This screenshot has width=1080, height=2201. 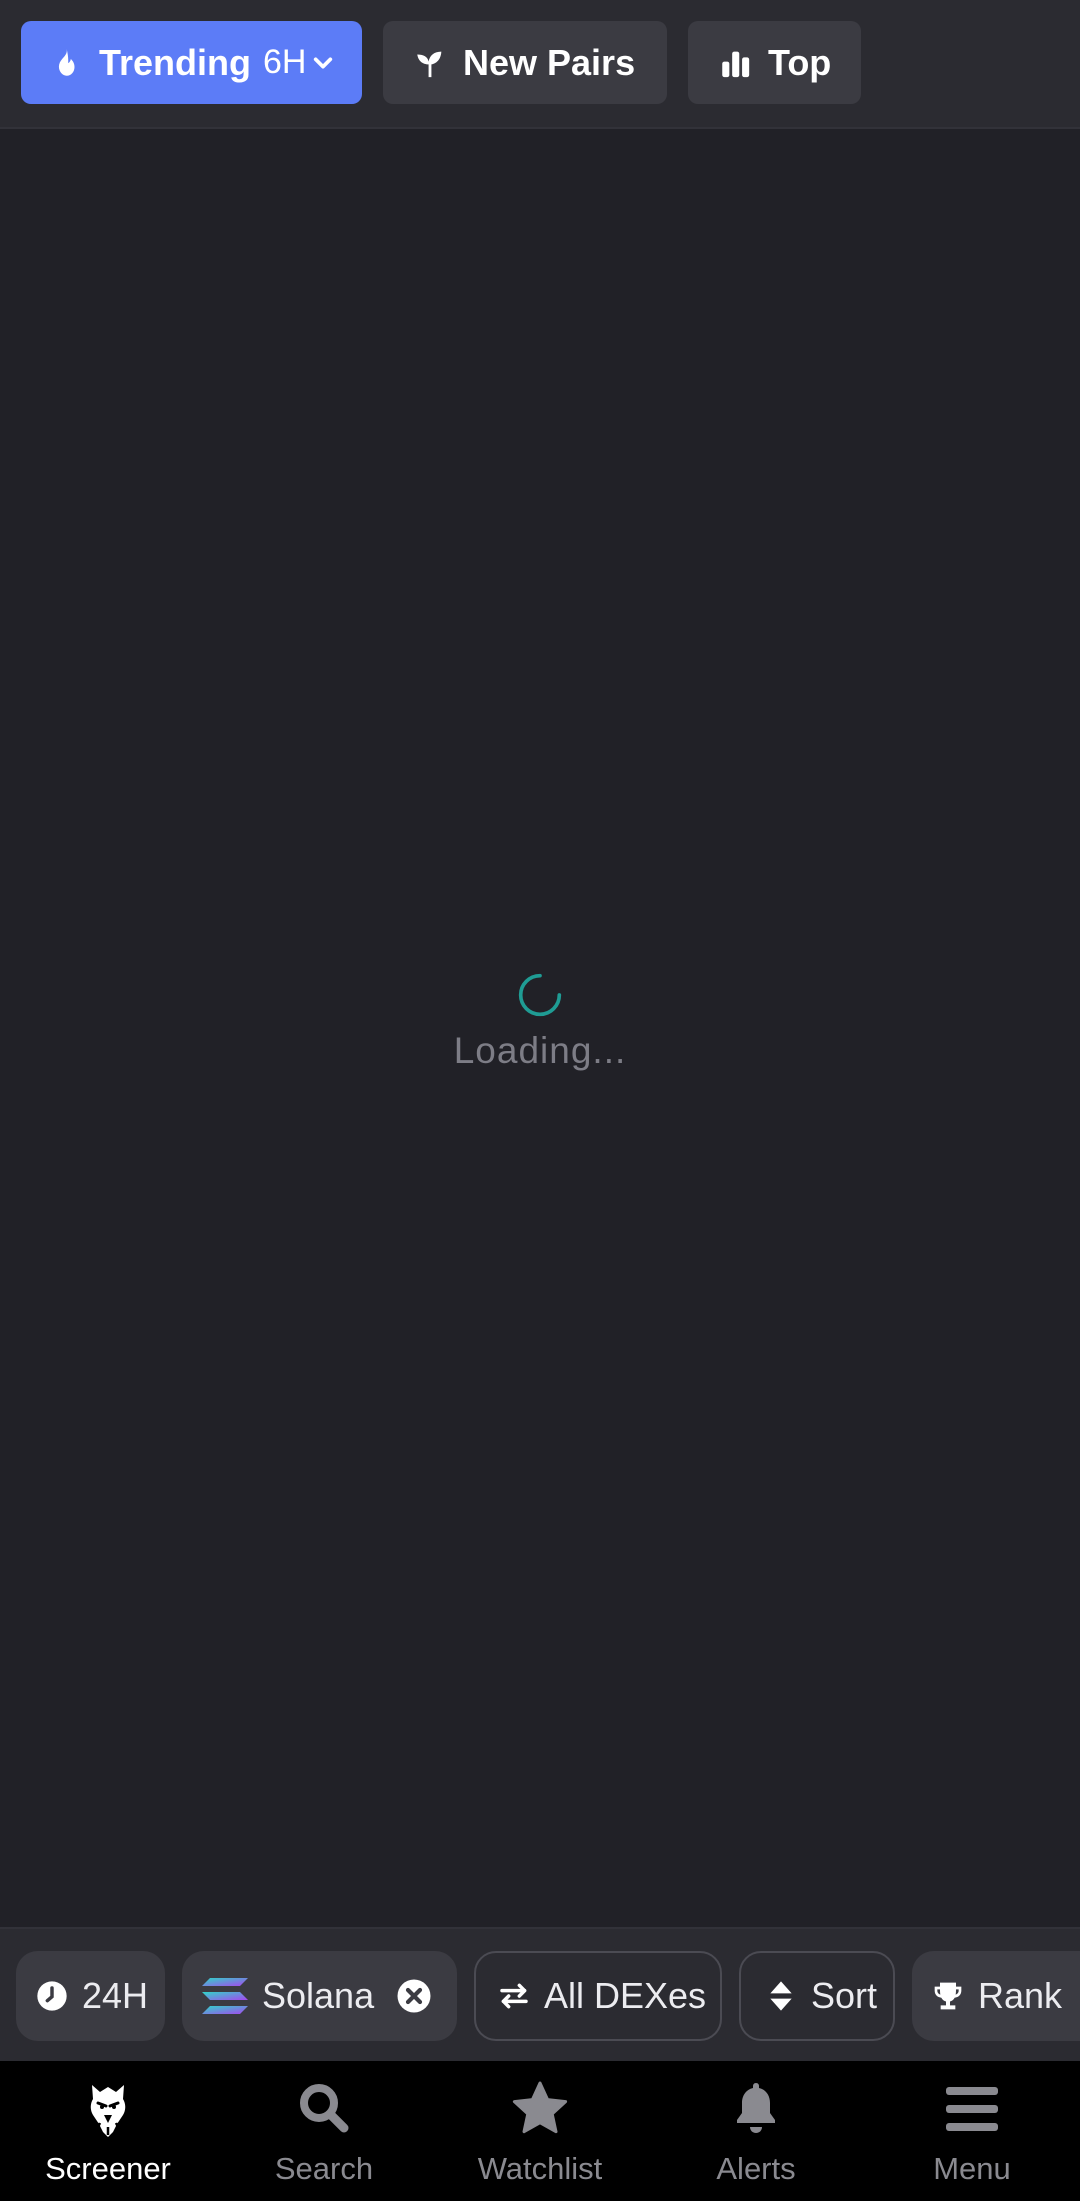 I want to click on dex-filter-button: All DEXes, so click(x=598, y=1996).